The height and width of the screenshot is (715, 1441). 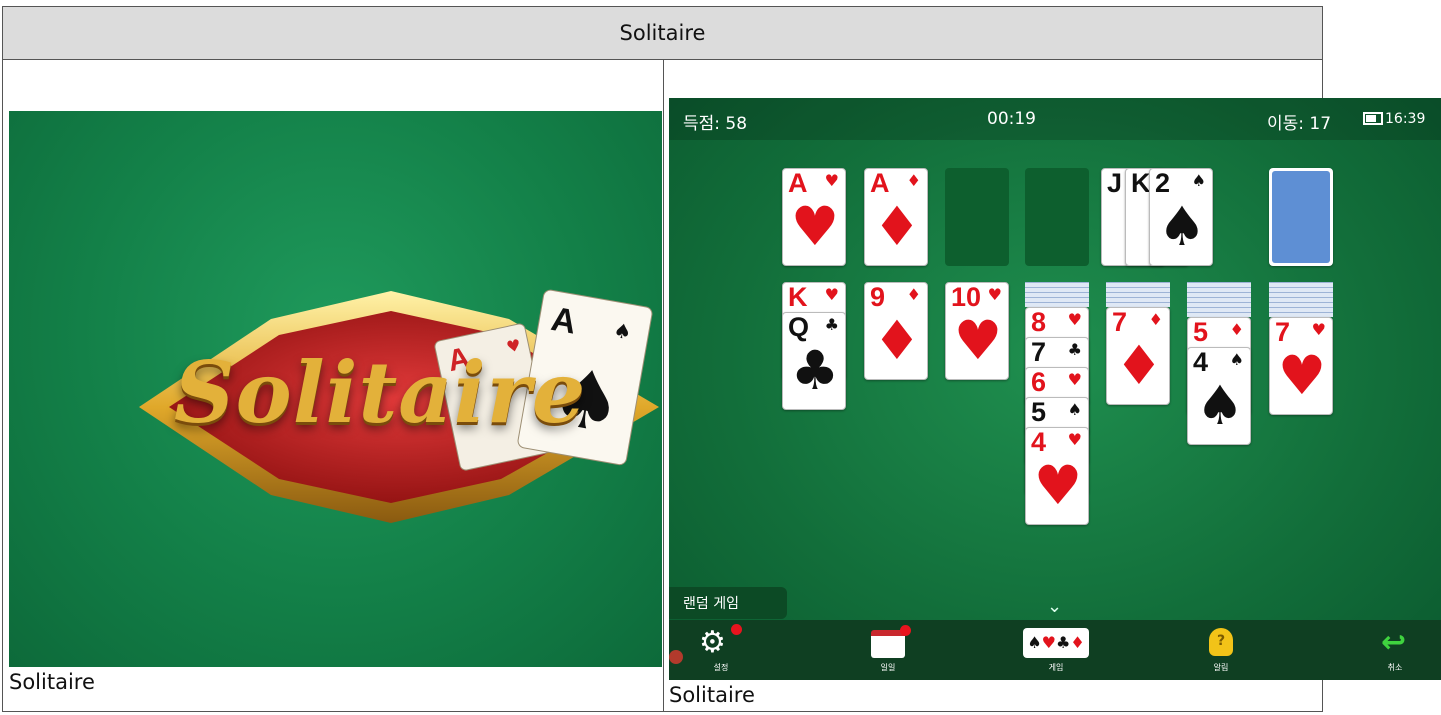 What do you see at coordinates (1054, 606) in the screenshot?
I see `chevron-down-icon: ⌄` at bounding box center [1054, 606].